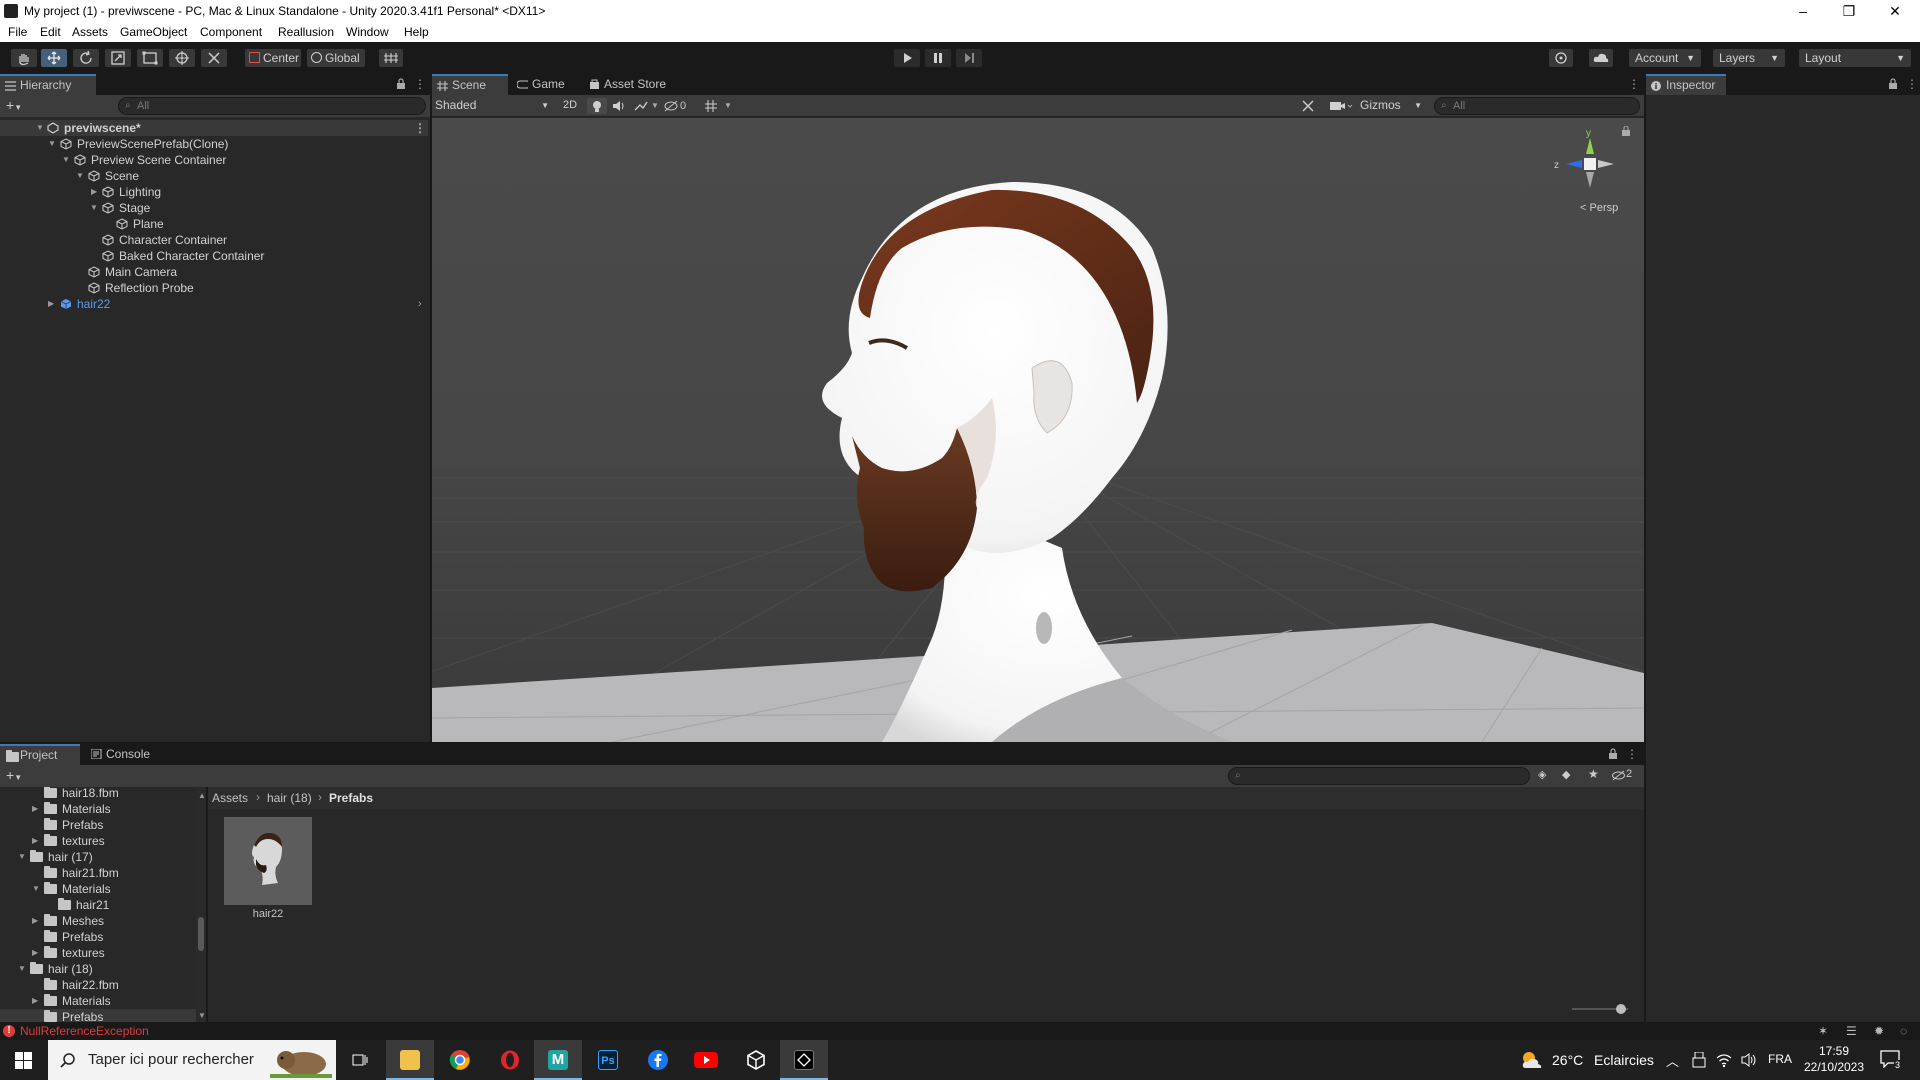 Image resolution: width=1920 pixels, height=1080 pixels. Describe the element at coordinates (201, 904) in the screenshot. I see `tree-scrollbar: ▲ ▼` at that location.